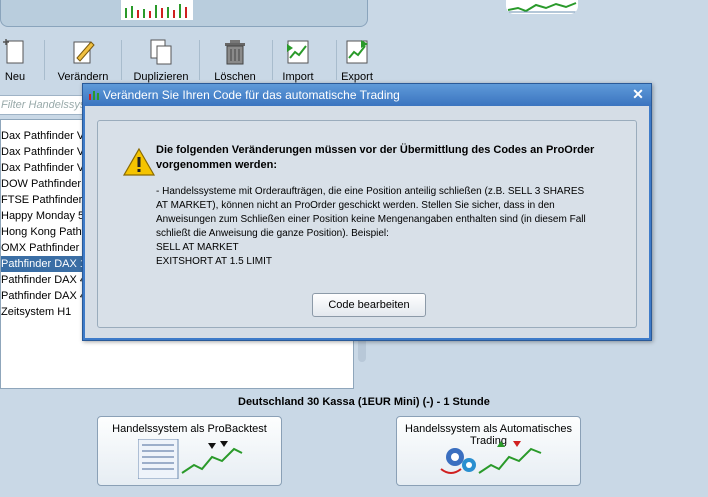  Describe the element at coordinates (197, 247) in the screenshot. I see `message-line: SELL AT MARKET` at that location.